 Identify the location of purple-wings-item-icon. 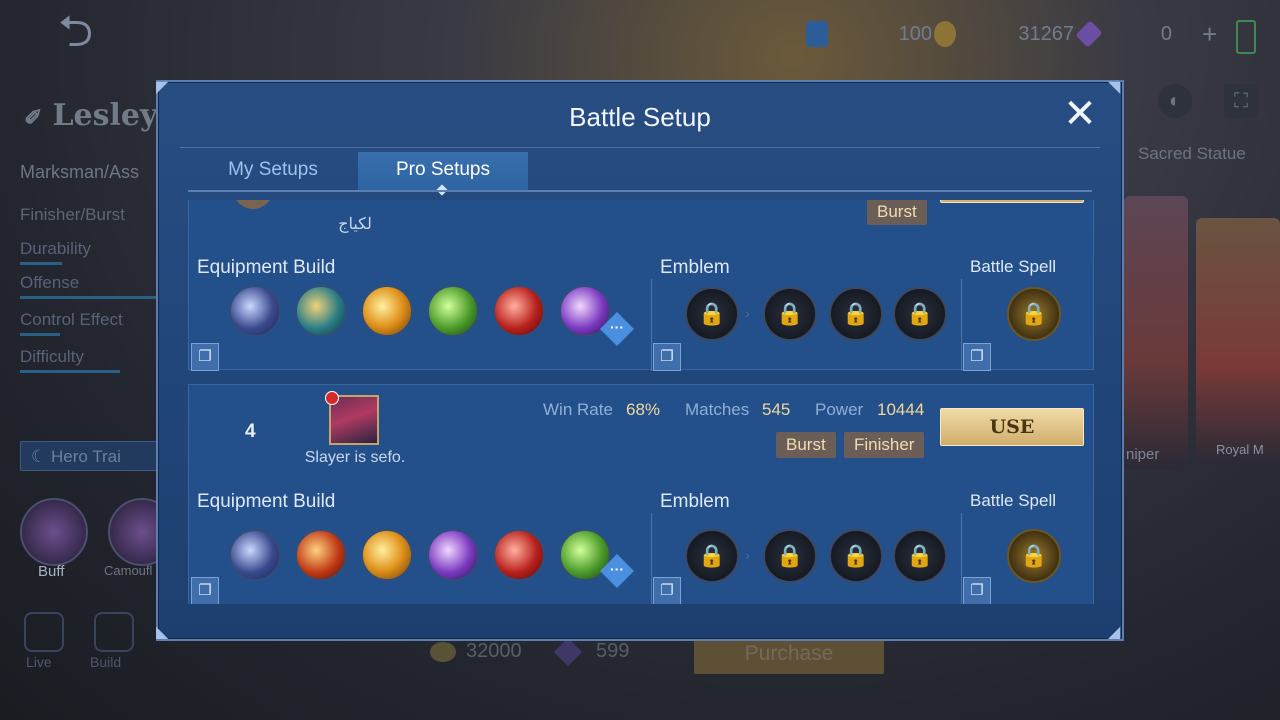
(453, 555).